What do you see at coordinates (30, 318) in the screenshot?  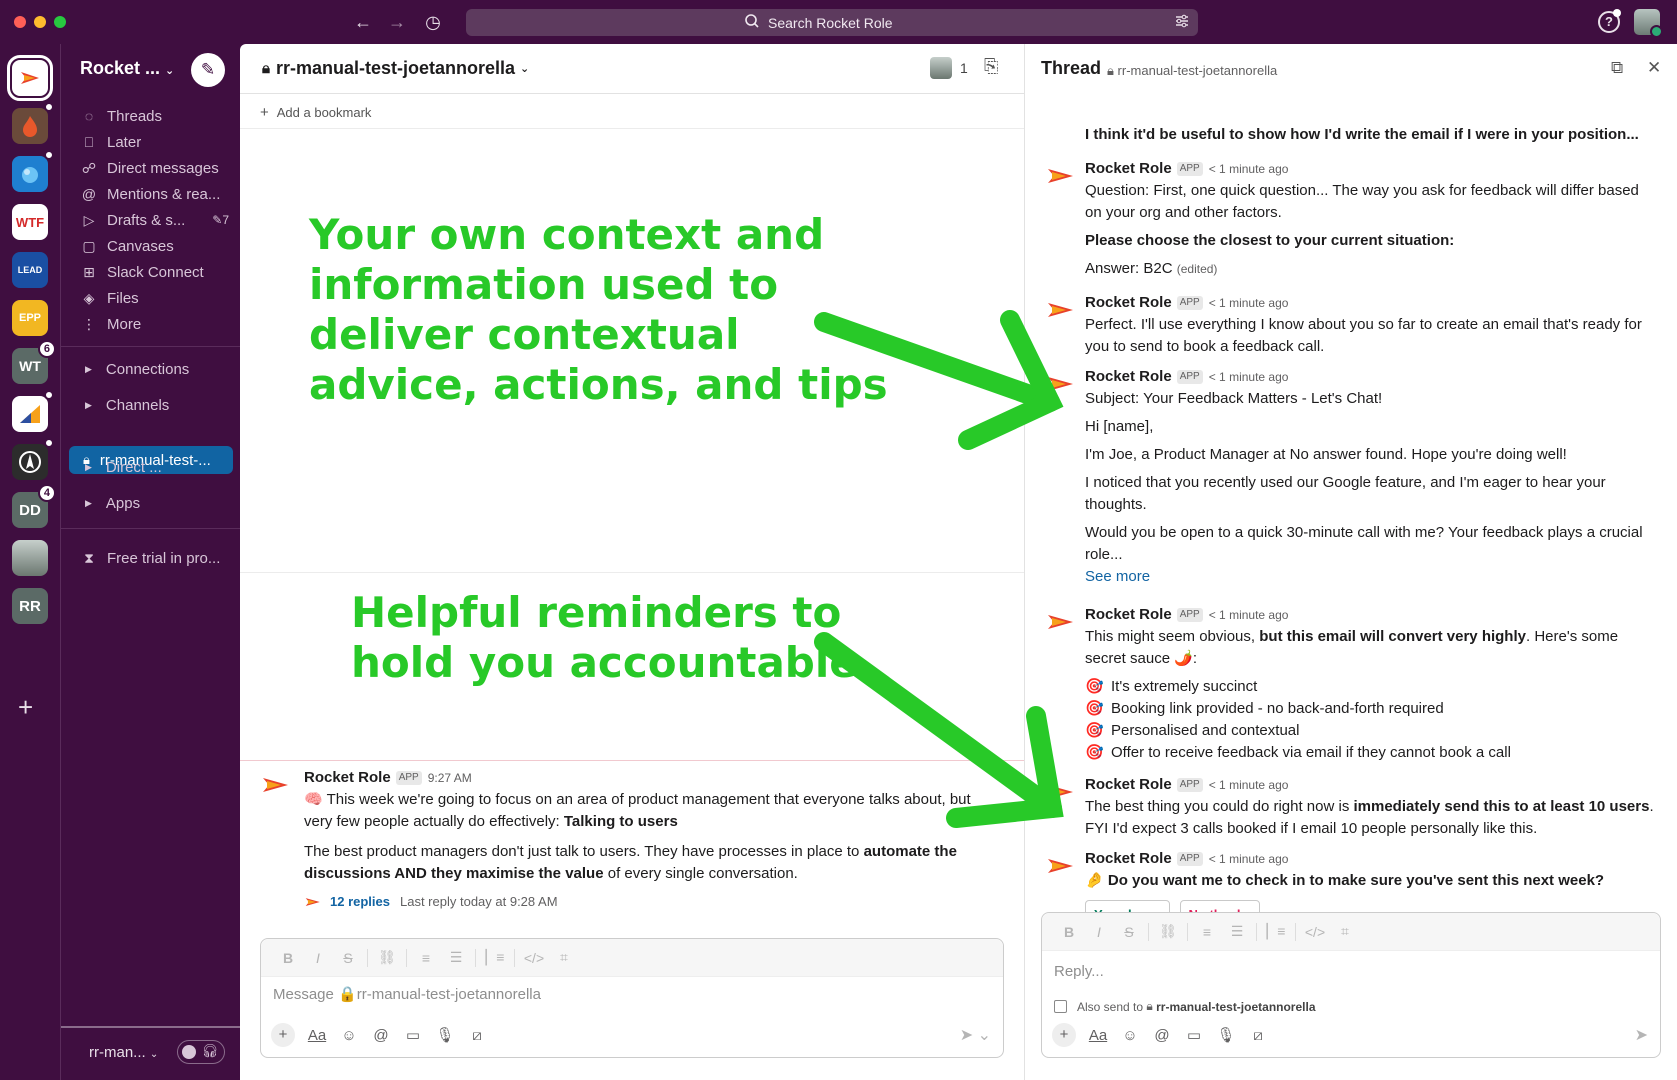 I see `workspace-epp: EPP` at bounding box center [30, 318].